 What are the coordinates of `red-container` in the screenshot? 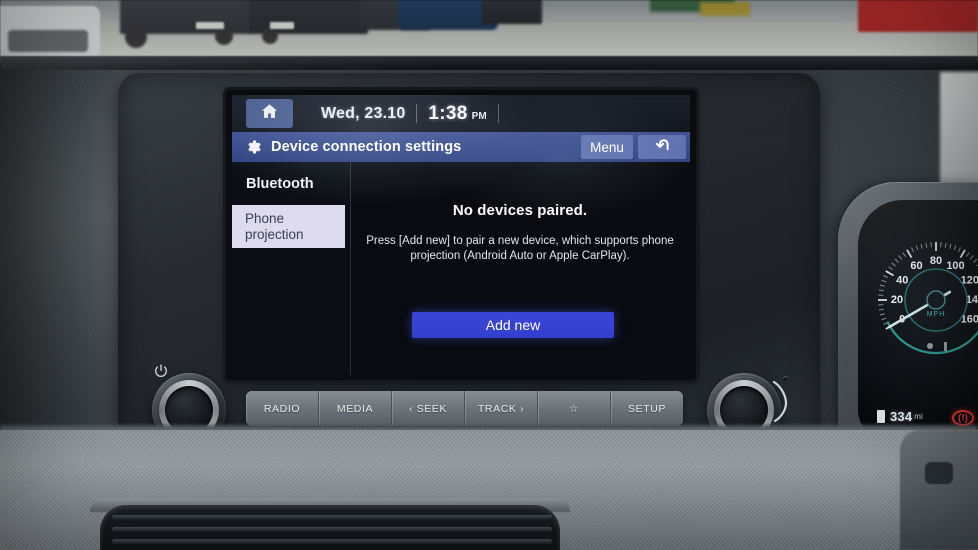 It's located at (918, 16).